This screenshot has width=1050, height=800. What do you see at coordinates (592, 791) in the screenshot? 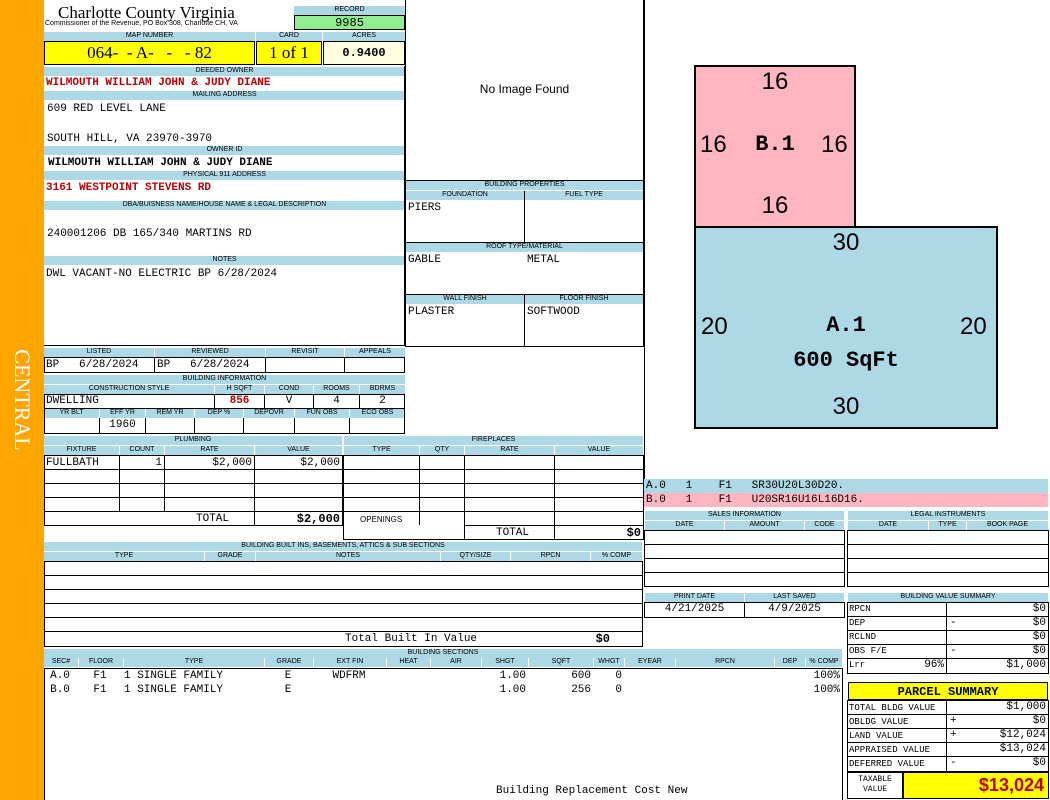
I see `sections-footer: Building Replacement Cost New` at bounding box center [592, 791].